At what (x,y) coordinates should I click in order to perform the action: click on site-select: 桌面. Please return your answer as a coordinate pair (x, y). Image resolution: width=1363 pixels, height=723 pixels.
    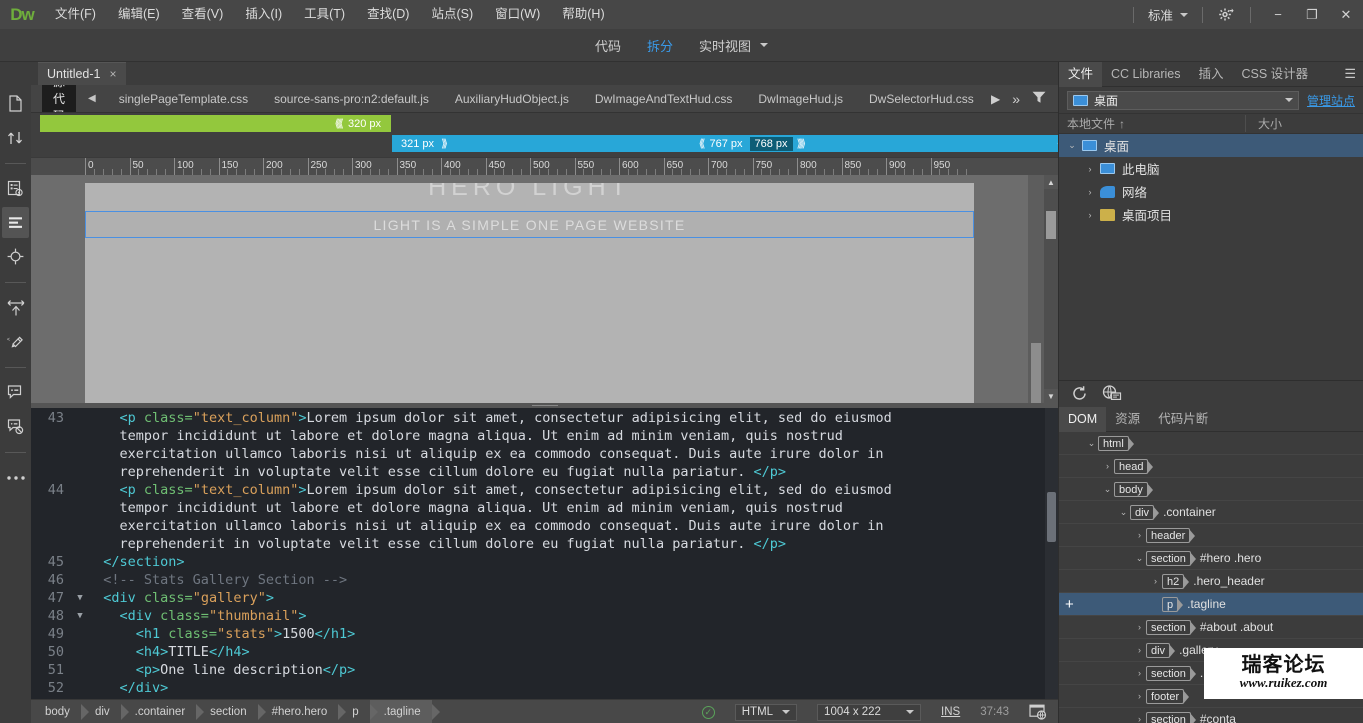
    Looking at the image, I should click on (1183, 100).